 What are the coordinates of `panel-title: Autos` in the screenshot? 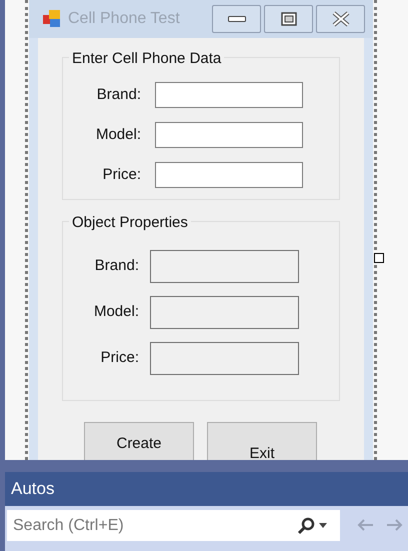 It's located at (32, 489).